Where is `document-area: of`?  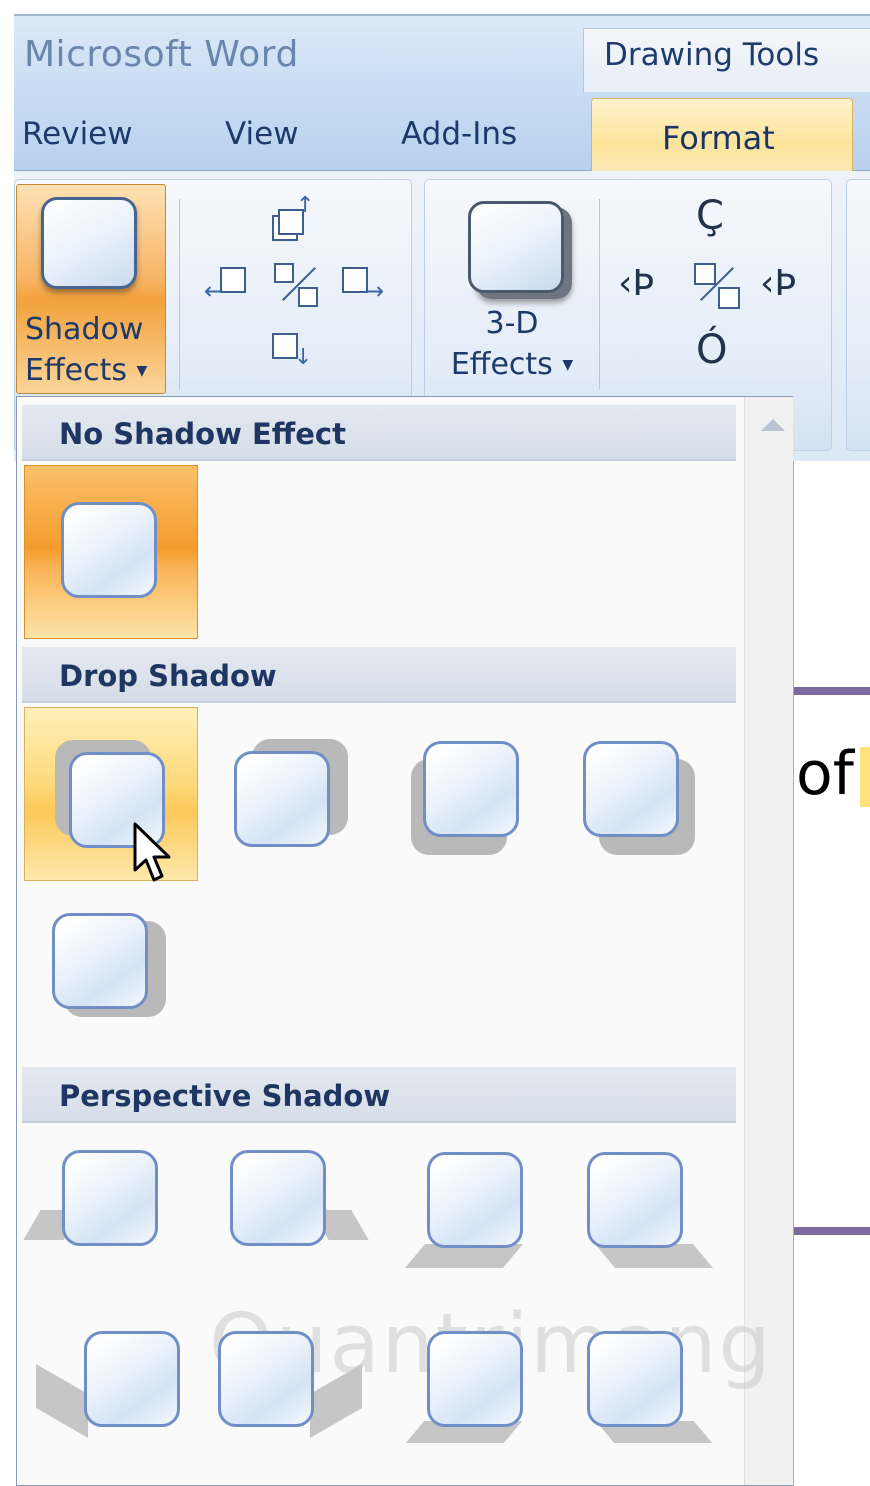 document-area: of is located at coordinates (831, 973).